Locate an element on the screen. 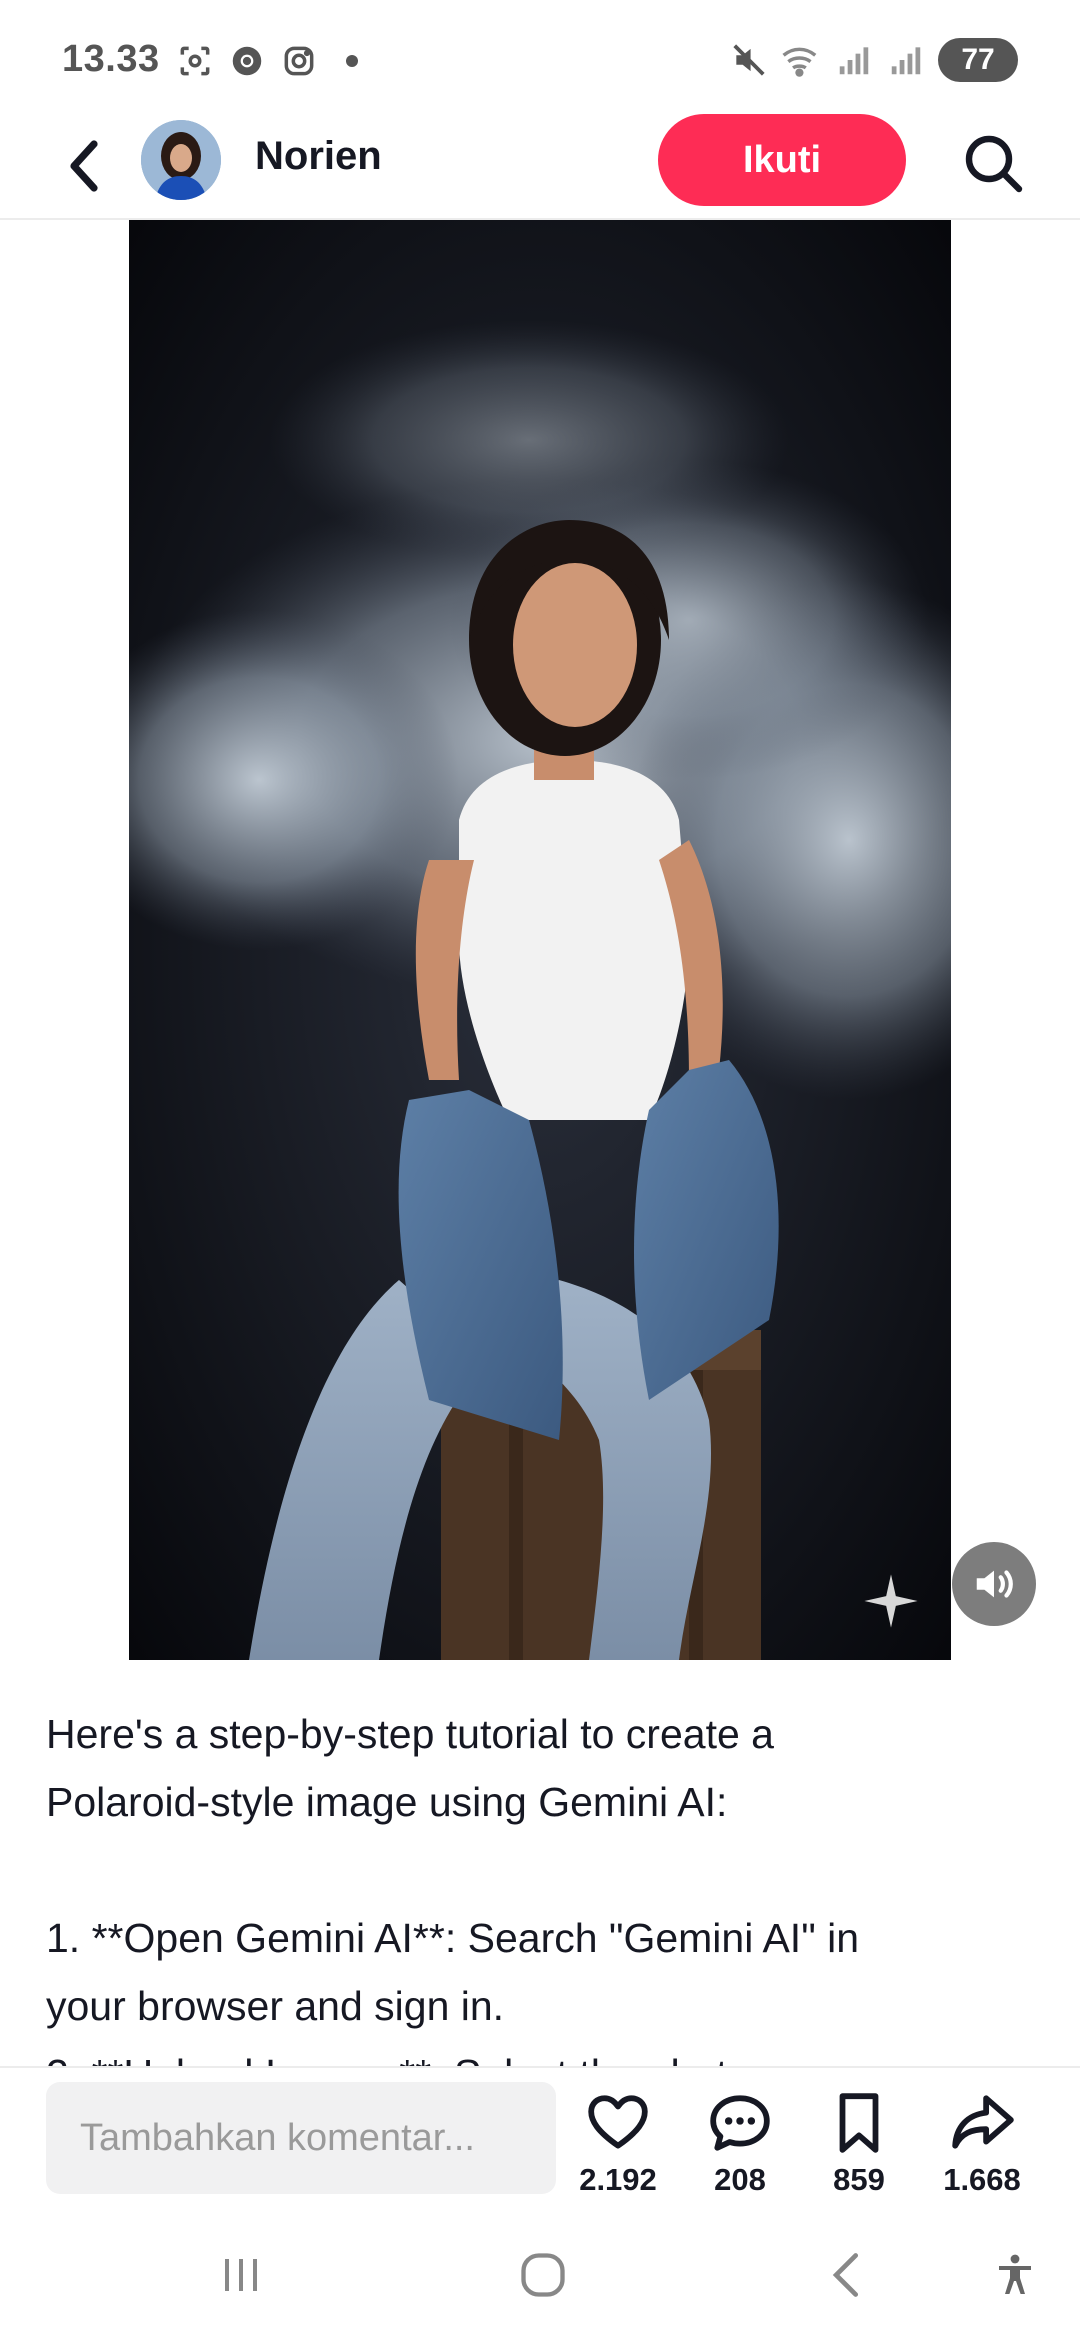  bookmark-icon is located at coordinates (859, 2123).